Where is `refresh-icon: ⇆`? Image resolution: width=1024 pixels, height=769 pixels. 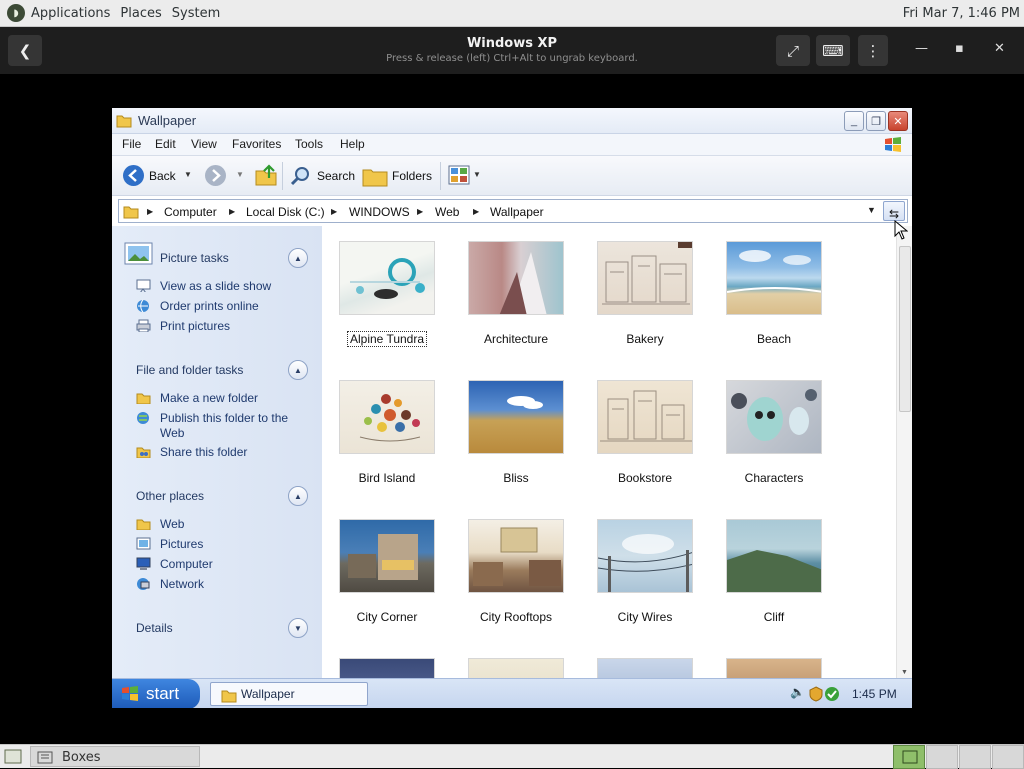
refresh-icon: ⇆ is located at coordinates (894, 214).